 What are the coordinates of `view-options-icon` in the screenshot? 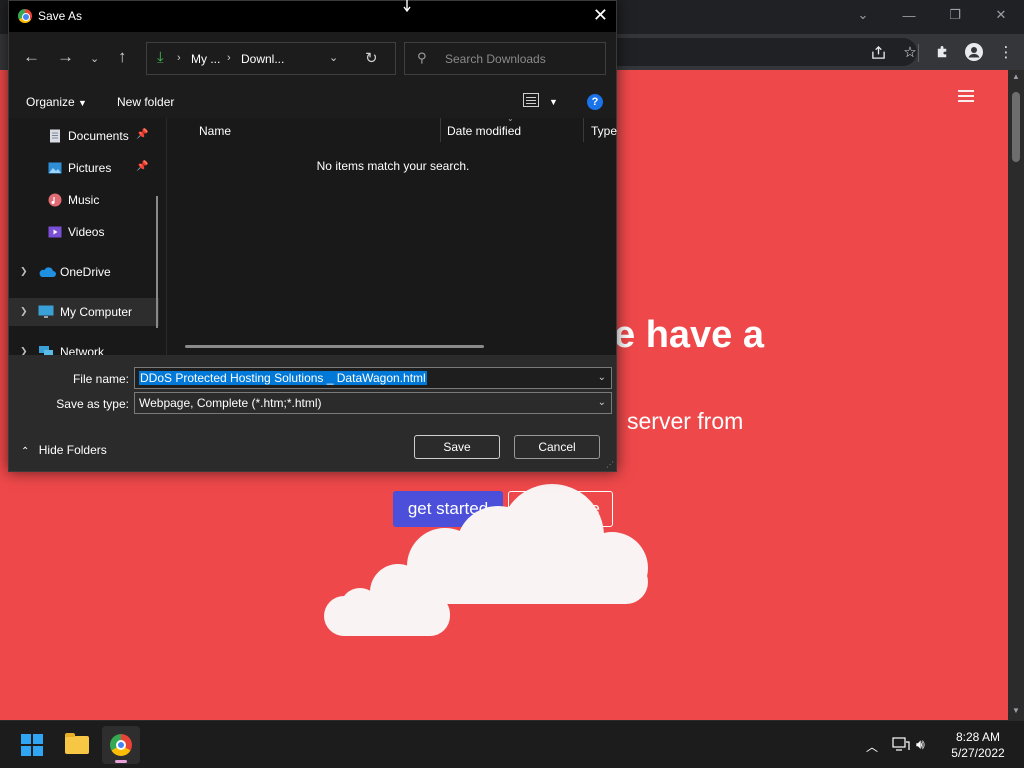 It's located at (531, 100).